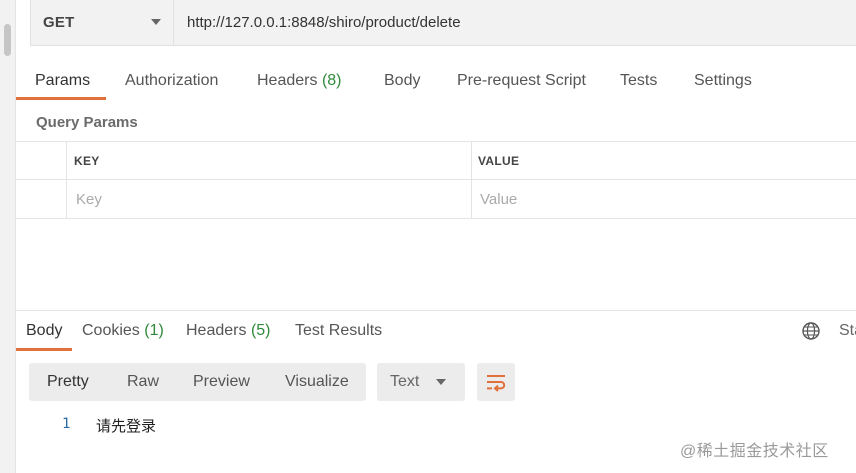 The height and width of the screenshot is (473, 856). I want to click on tab-settings: Settings, so click(723, 81).